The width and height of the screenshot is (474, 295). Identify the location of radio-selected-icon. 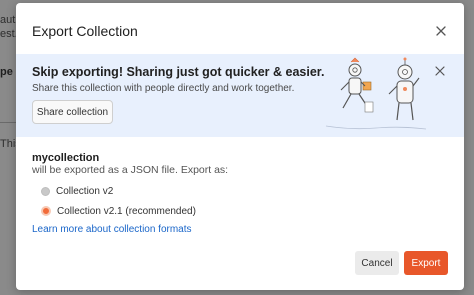
(46, 211).